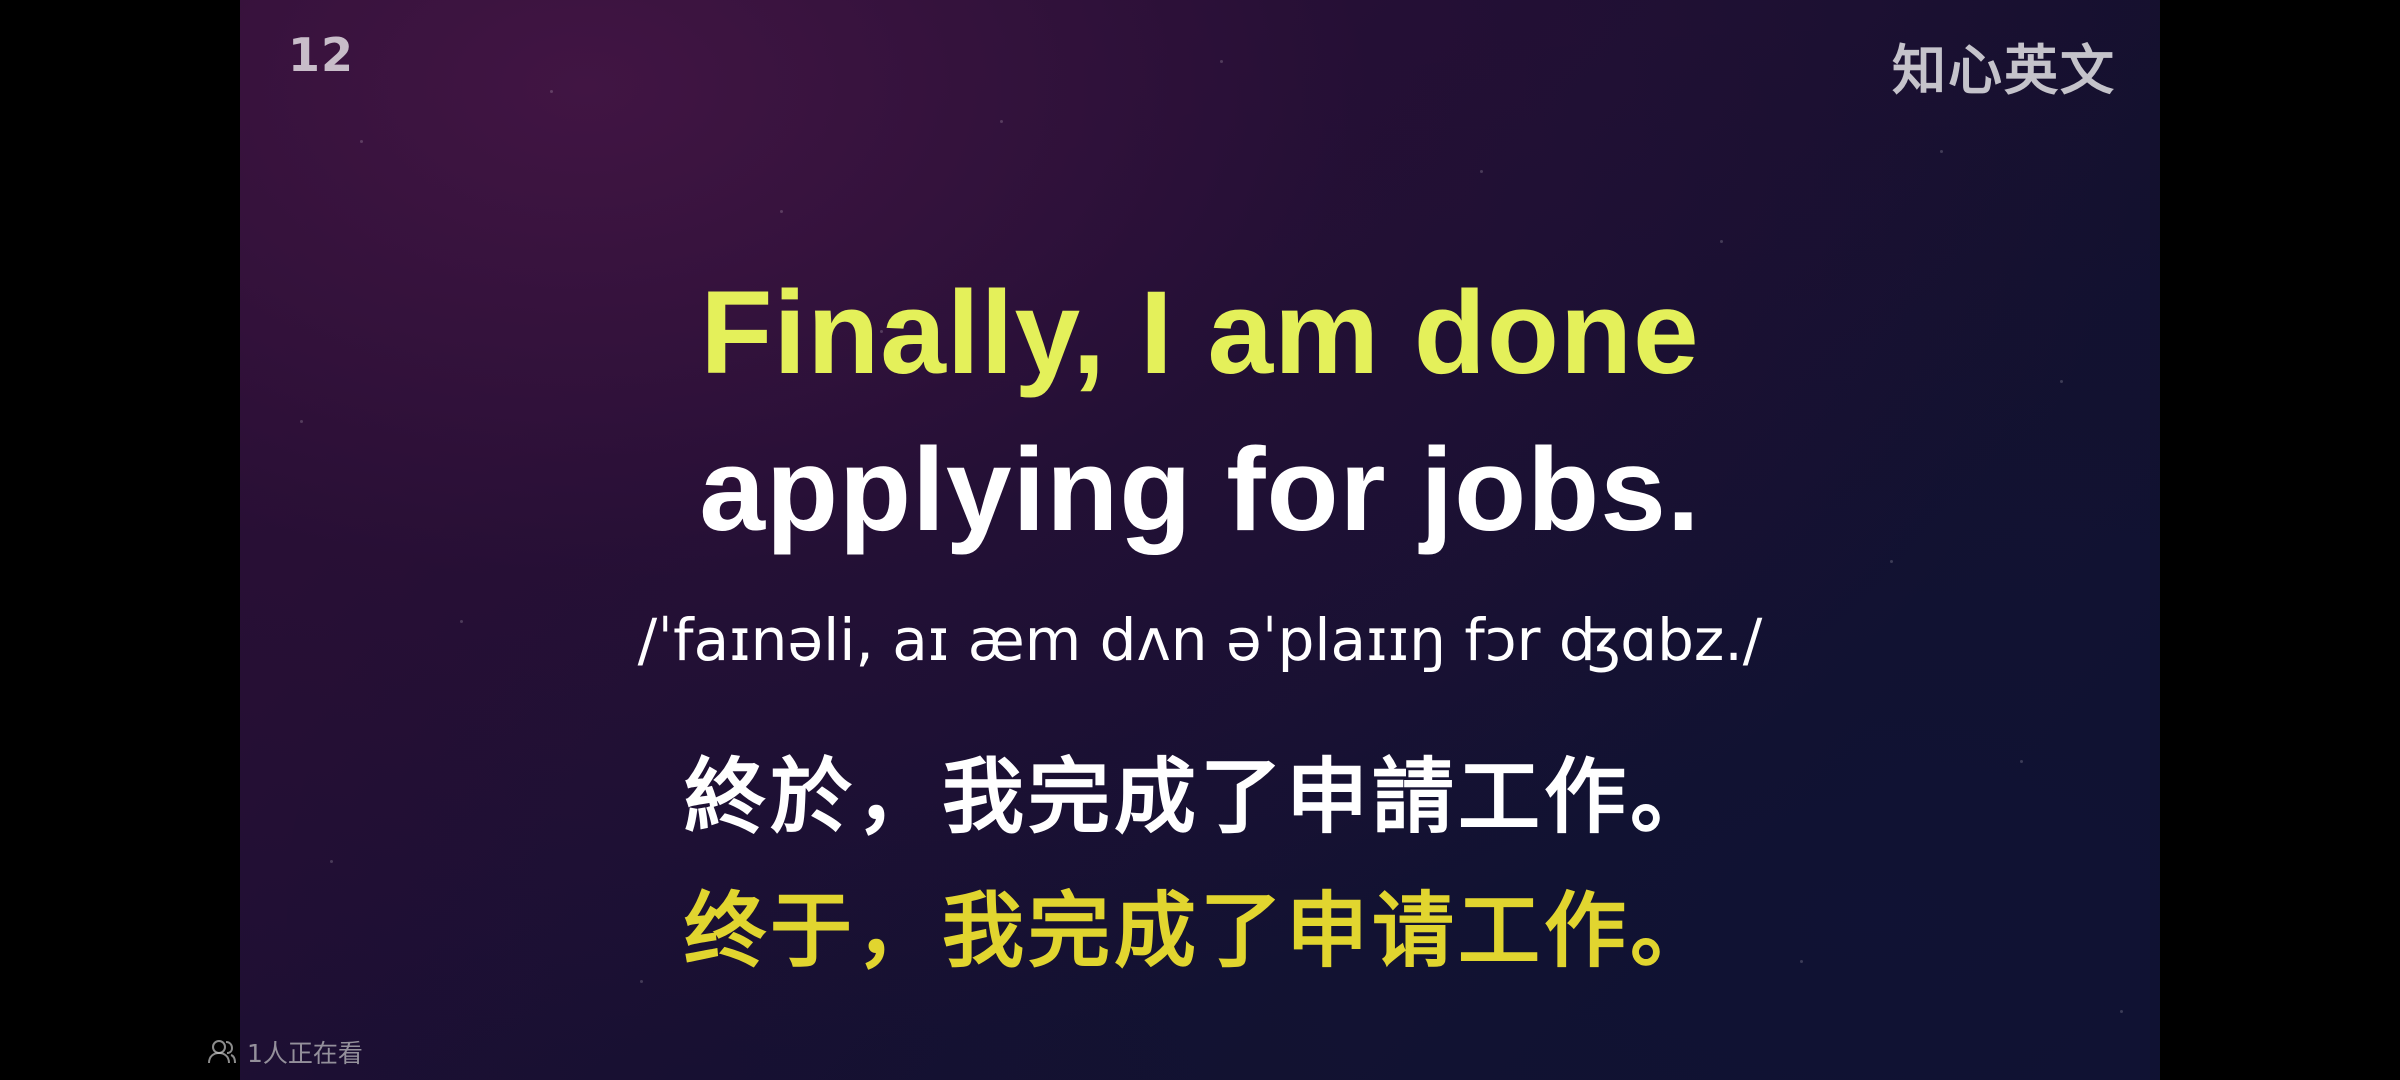 Image resolution: width=2400 pixels, height=1080 pixels. What do you see at coordinates (305, 1053) in the screenshot?
I see `viewer-count-label: 1人正在看` at bounding box center [305, 1053].